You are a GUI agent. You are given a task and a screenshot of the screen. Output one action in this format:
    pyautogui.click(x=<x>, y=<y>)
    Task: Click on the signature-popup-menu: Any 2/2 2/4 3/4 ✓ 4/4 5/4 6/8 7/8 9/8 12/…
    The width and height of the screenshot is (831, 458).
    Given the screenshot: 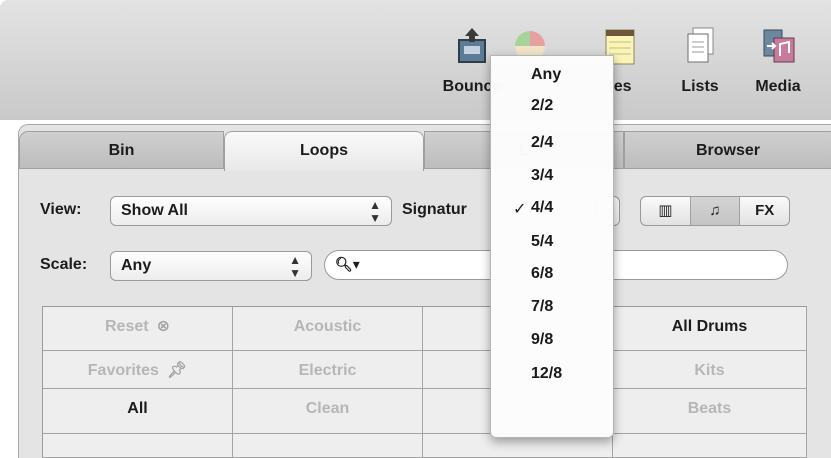 What is the action you would take?
    pyautogui.click(x=552, y=246)
    